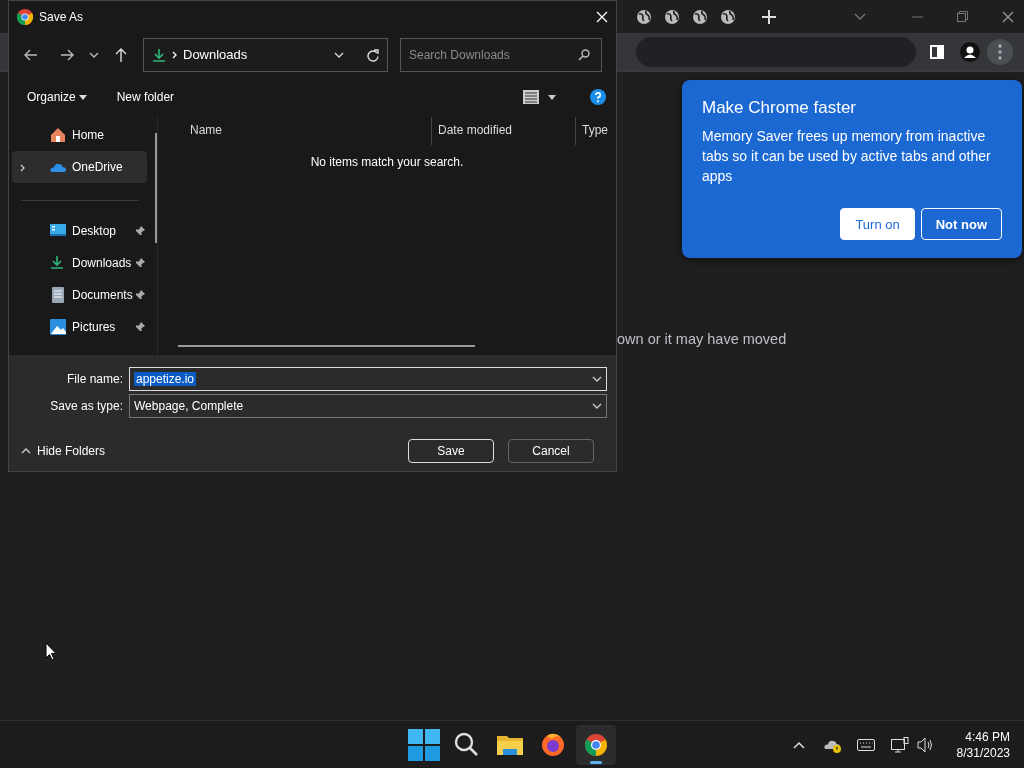  I want to click on page-message: own or it may have moved, so click(702, 339).